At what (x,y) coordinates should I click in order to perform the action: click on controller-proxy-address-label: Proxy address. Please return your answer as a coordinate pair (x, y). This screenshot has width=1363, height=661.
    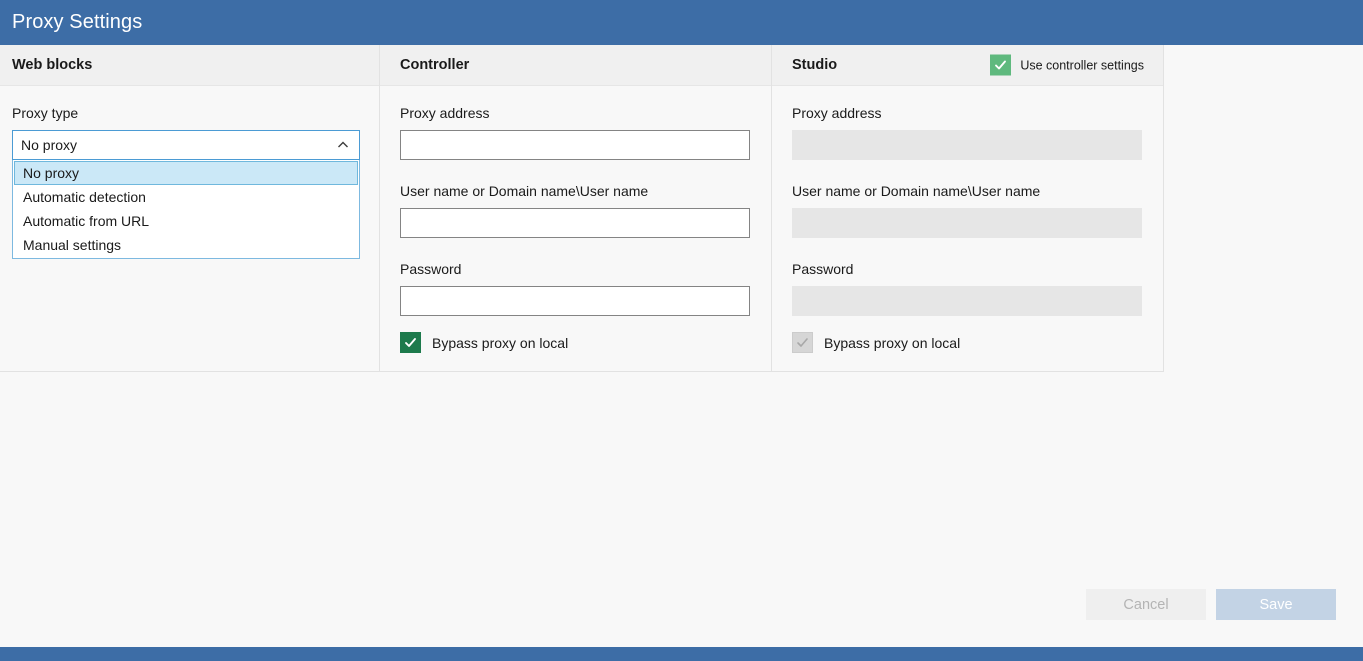
    Looking at the image, I should click on (445, 113).